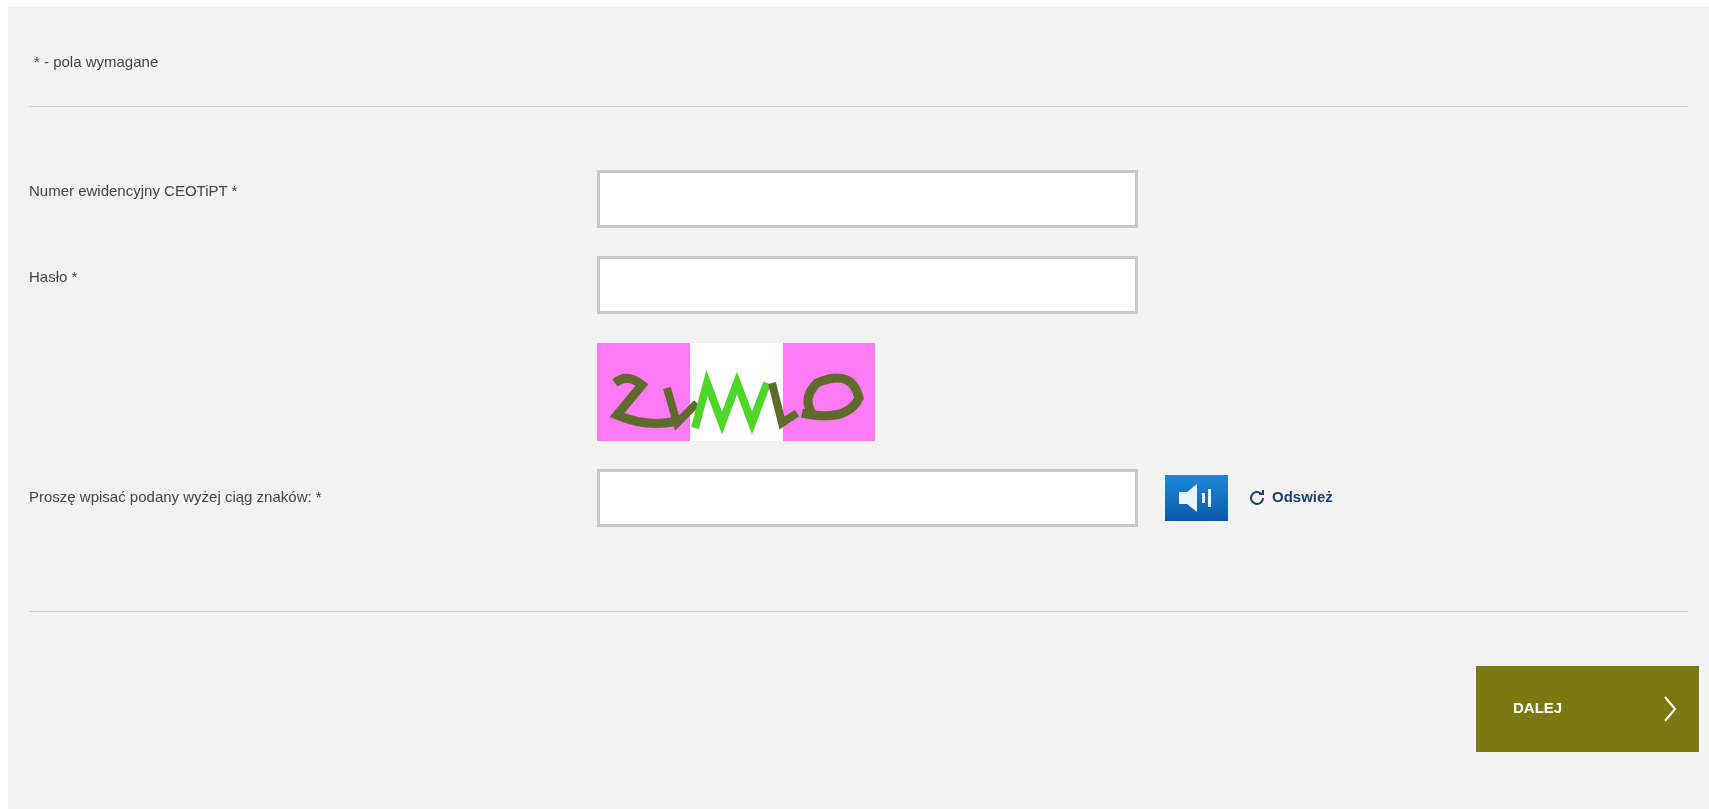 The image size is (1709, 809). What do you see at coordinates (134, 190) in the screenshot?
I see `field-label: Numer ewidencyjny CEOTiPT *` at bounding box center [134, 190].